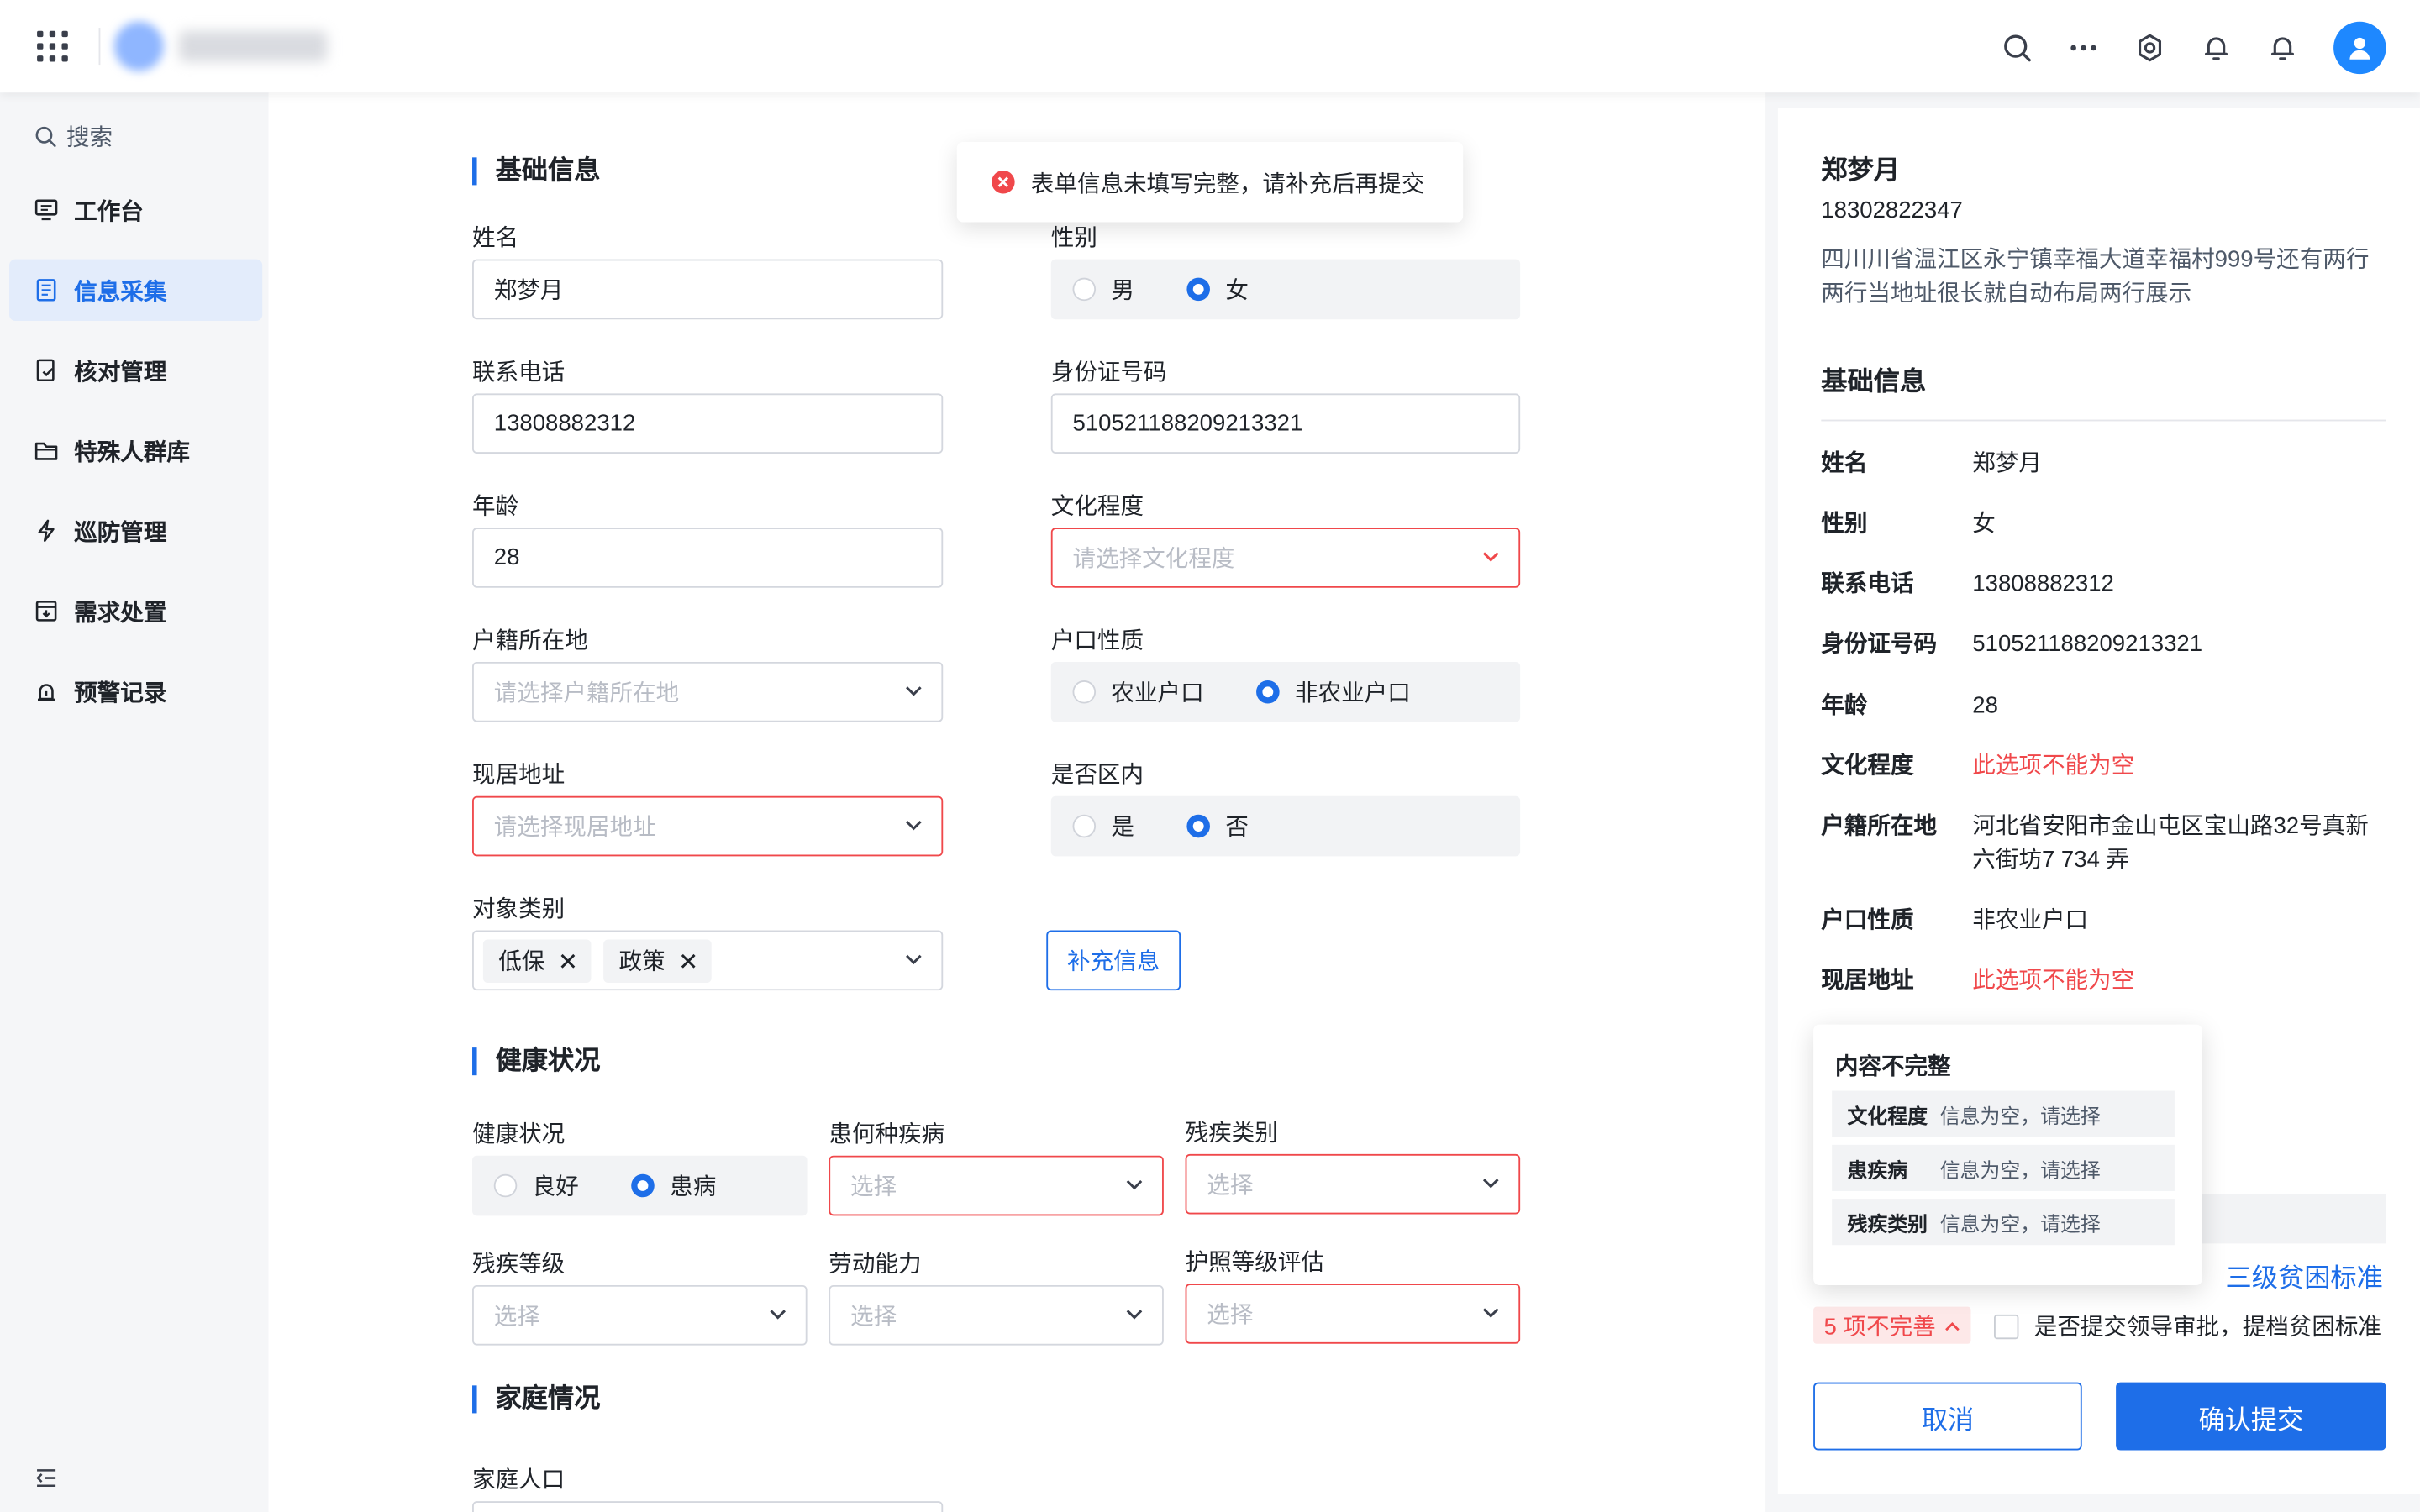 The image size is (2420, 1512). What do you see at coordinates (2103, 981) in the screenshot?
I see `preview-row: 现居地址 此选项不能为空` at bounding box center [2103, 981].